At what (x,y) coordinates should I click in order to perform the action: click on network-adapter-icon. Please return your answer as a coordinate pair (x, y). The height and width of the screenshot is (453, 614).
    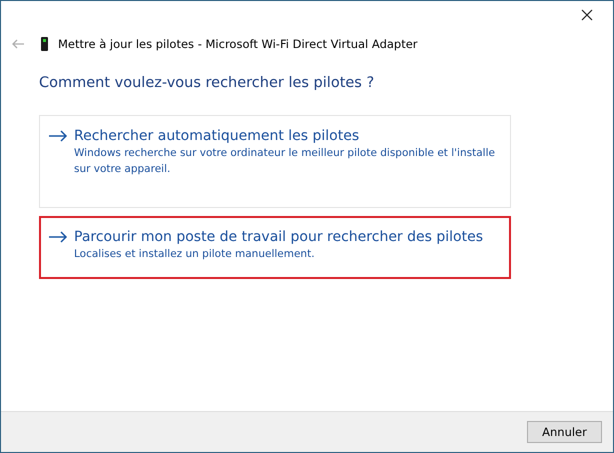
    Looking at the image, I should click on (44, 44).